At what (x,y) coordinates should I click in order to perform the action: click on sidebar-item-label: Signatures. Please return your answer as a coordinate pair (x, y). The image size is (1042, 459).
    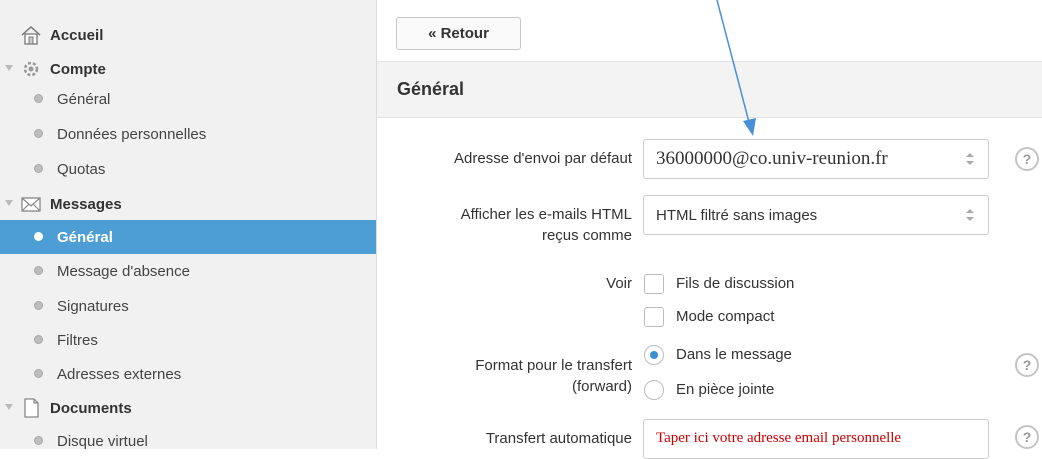
    Looking at the image, I should click on (93, 306).